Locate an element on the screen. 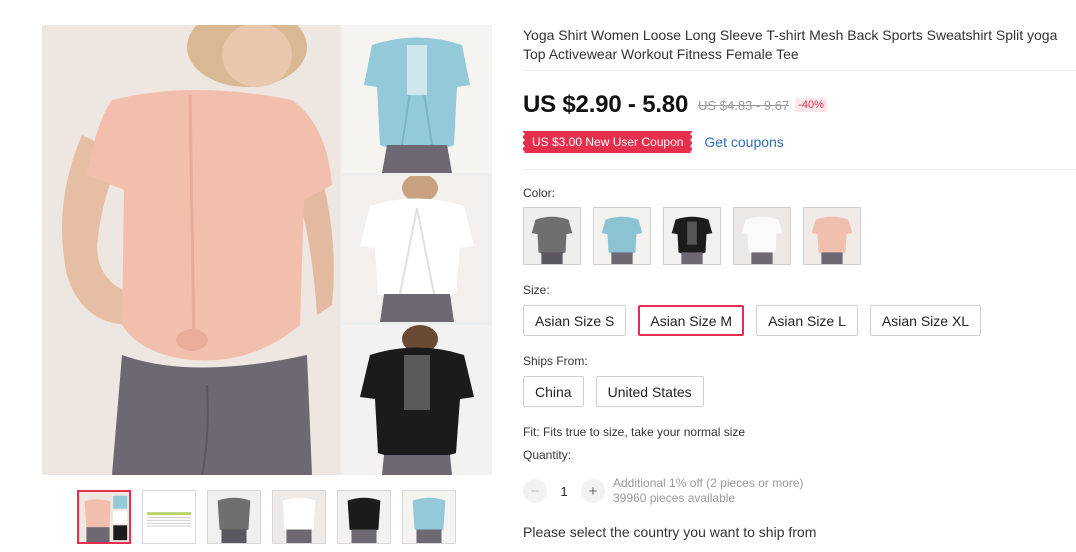 This screenshot has width=1076, height=552. current-price: US $2.90 - 5.80 is located at coordinates (606, 104).